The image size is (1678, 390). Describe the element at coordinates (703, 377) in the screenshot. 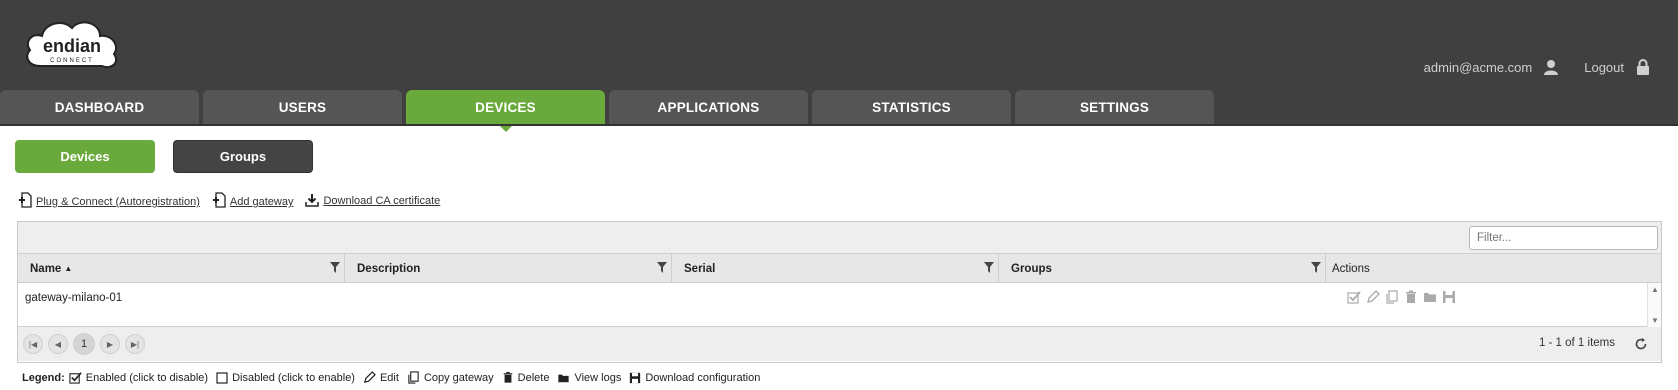

I see `legend-download-label: Download configuration` at that location.